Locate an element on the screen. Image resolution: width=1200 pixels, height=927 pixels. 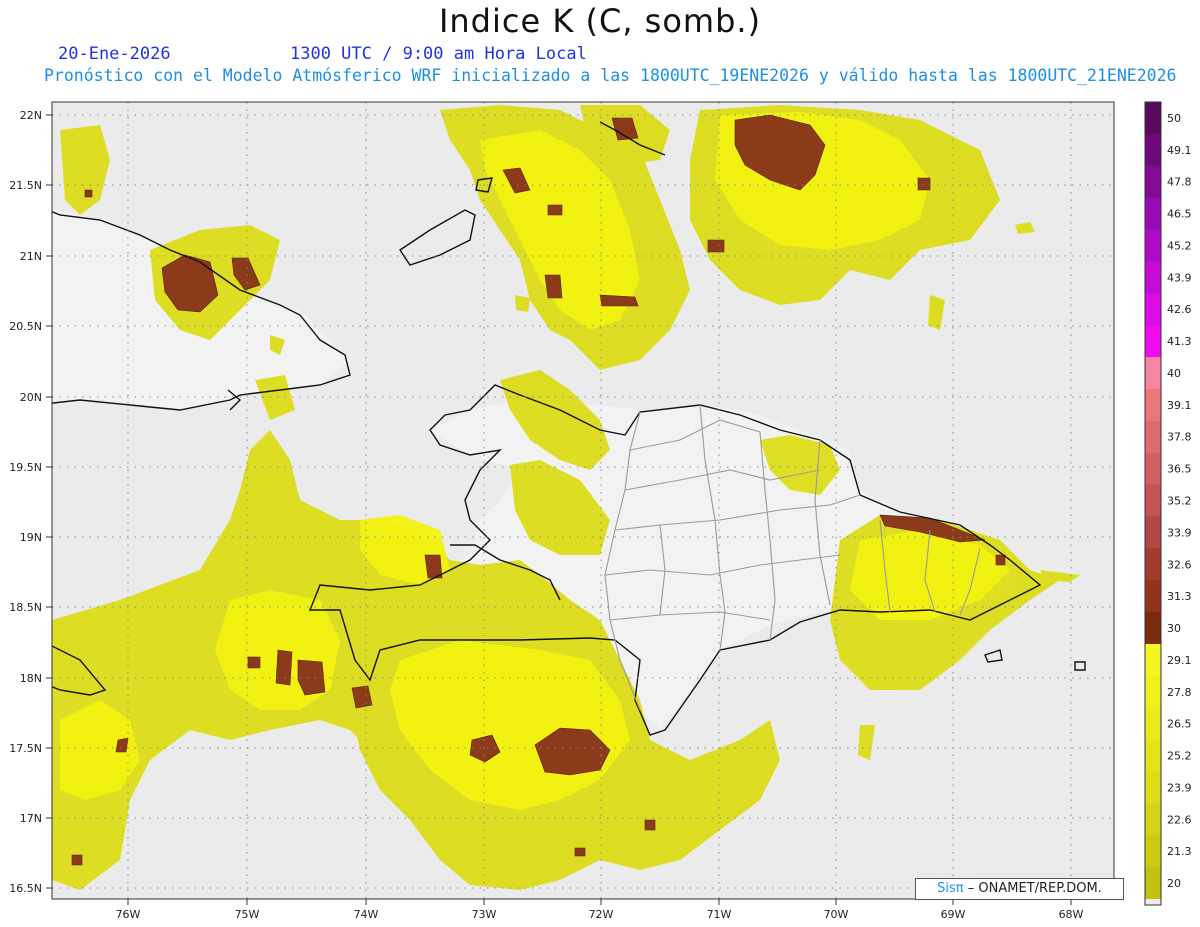
legend-label: 31.3 is located at coordinates (1179, 596).